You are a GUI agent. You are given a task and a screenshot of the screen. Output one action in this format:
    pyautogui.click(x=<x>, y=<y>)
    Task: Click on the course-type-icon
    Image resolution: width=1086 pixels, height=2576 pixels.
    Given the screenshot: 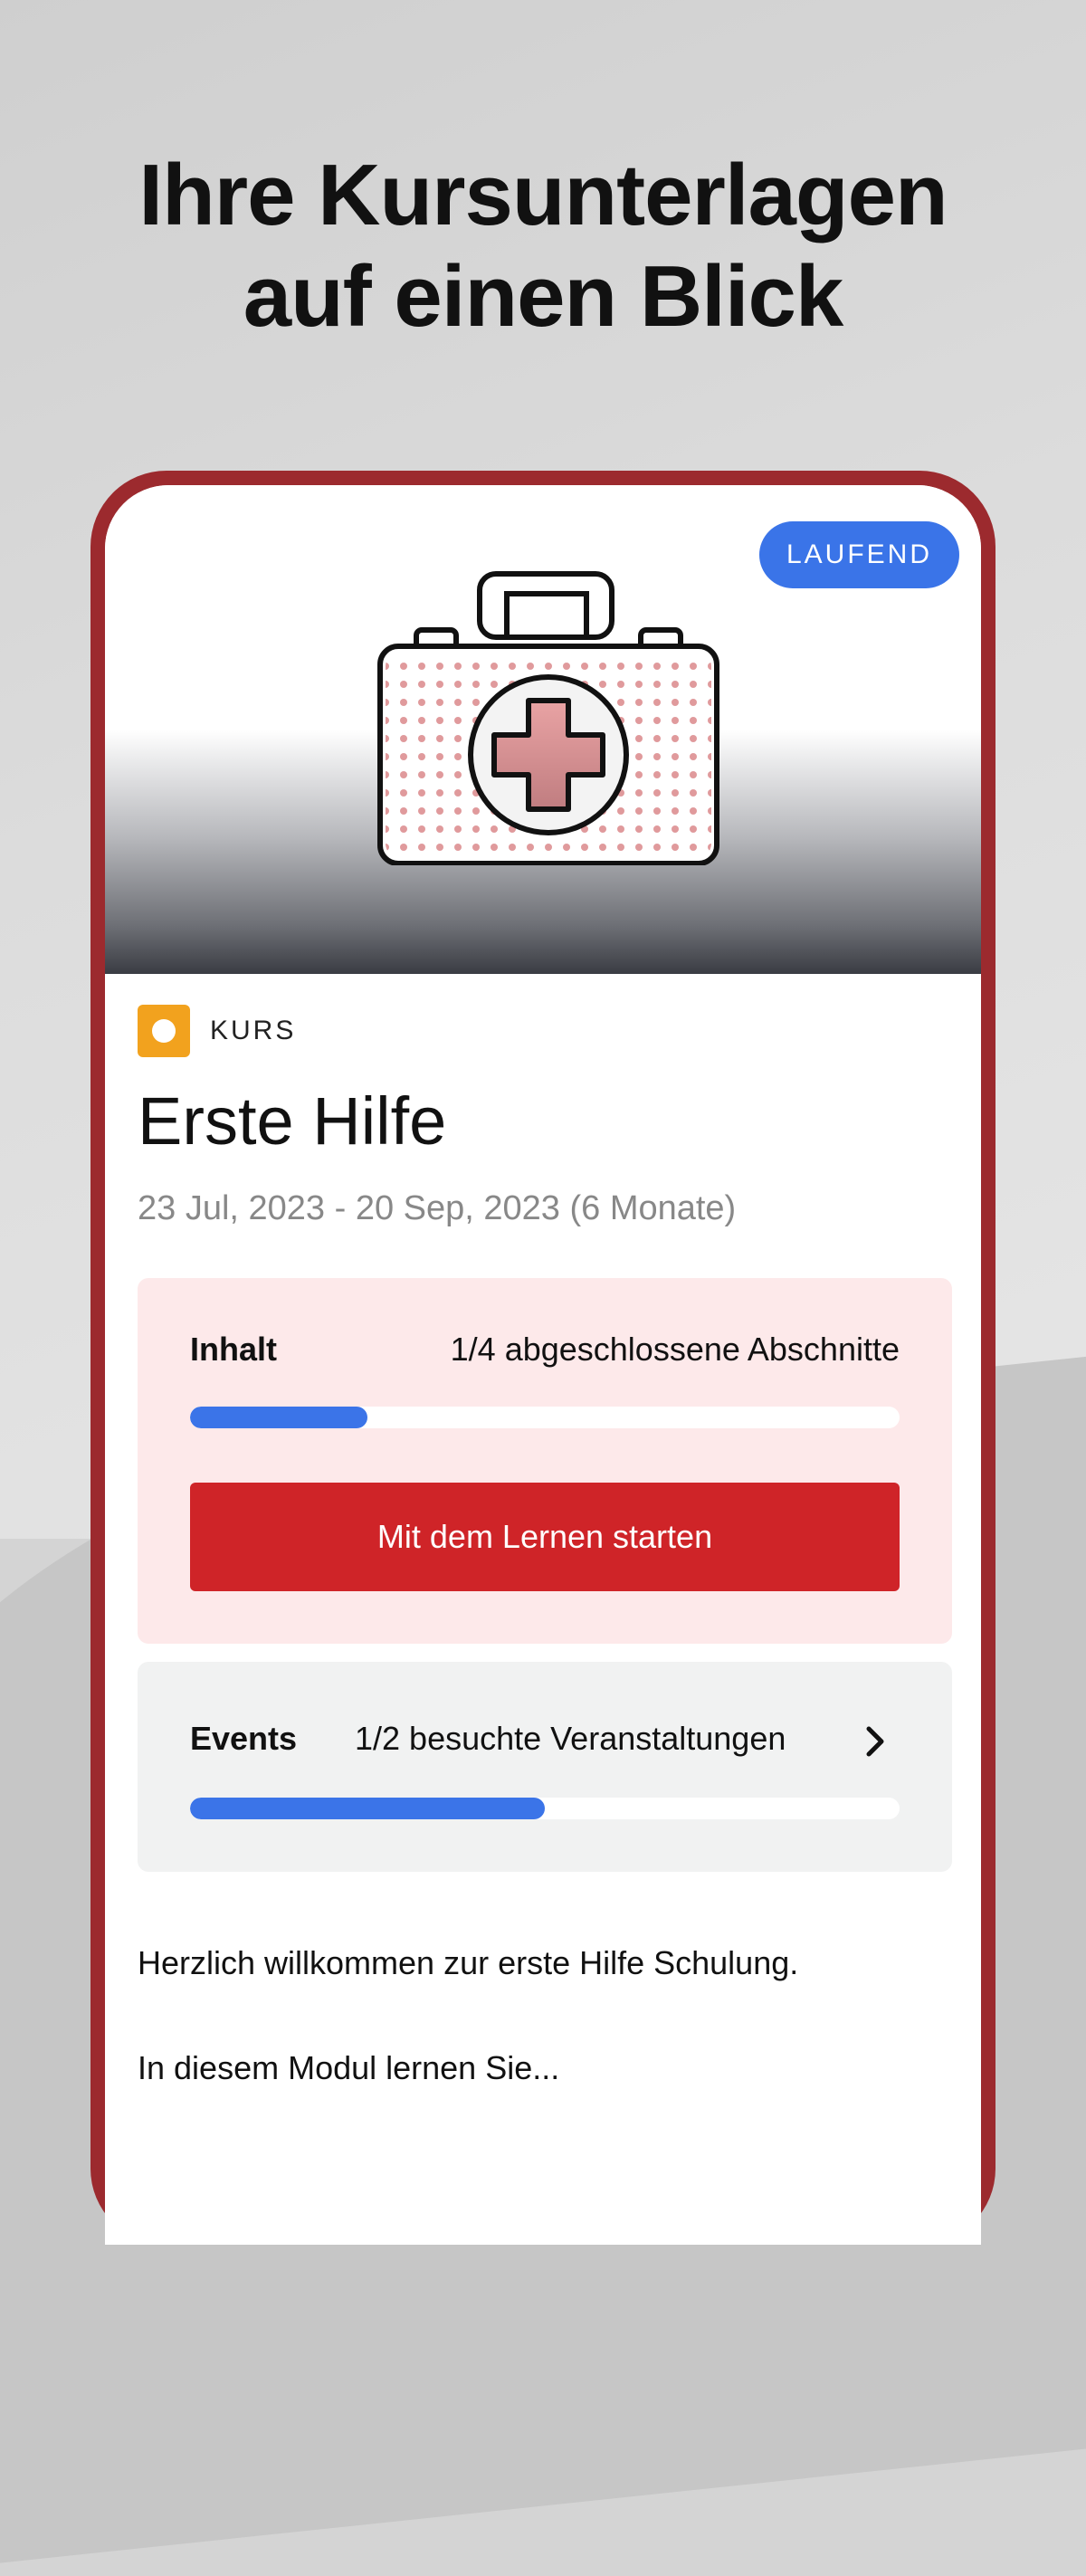 What is the action you would take?
    pyautogui.click(x=164, y=1031)
    